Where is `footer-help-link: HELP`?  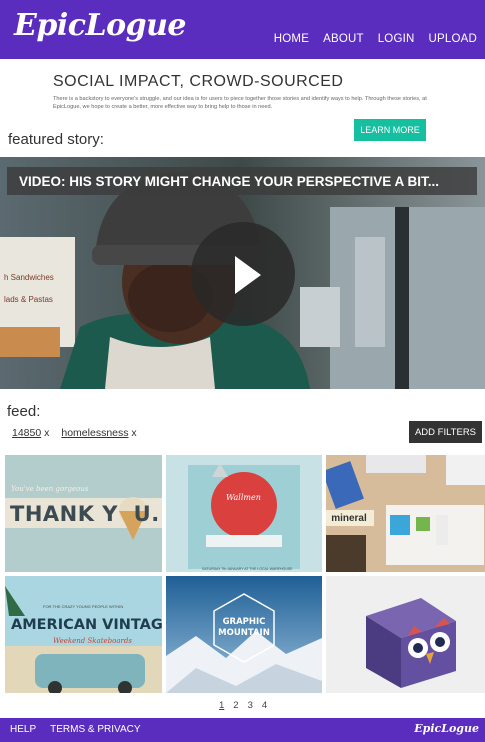
footer-help-link: HELP is located at coordinates (23, 729).